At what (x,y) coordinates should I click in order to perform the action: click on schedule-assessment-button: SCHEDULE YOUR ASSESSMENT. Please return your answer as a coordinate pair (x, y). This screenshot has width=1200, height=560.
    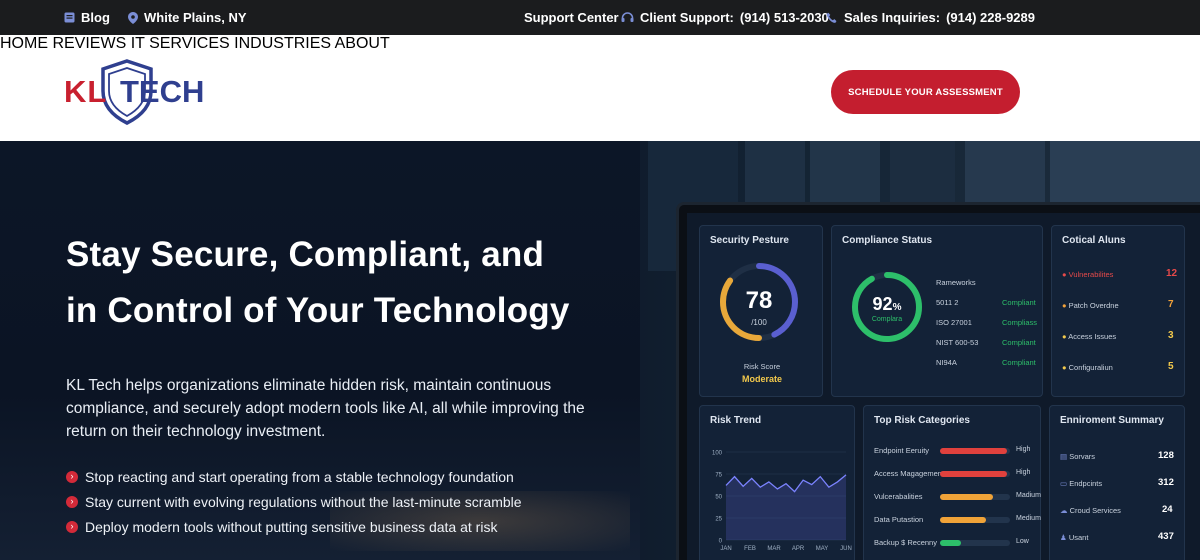
    Looking at the image, I should click on (925, 92).